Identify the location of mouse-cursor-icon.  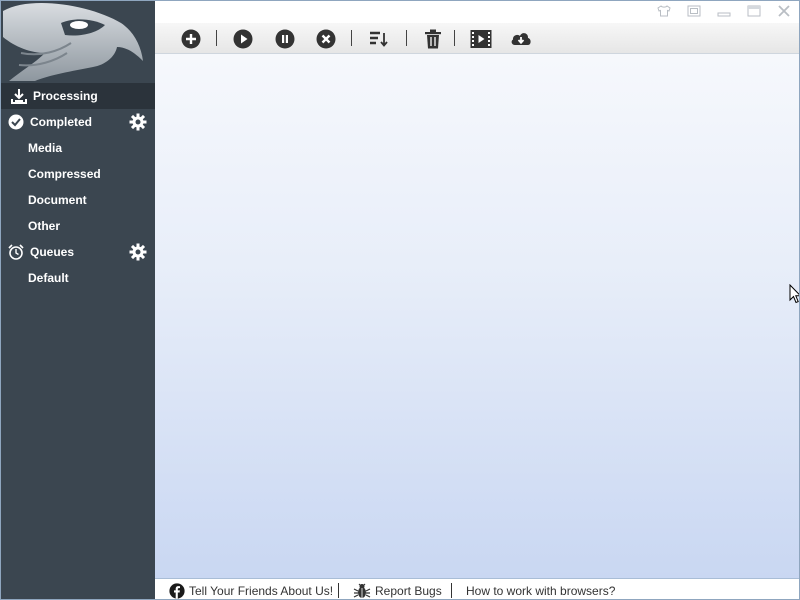
(794, 294).